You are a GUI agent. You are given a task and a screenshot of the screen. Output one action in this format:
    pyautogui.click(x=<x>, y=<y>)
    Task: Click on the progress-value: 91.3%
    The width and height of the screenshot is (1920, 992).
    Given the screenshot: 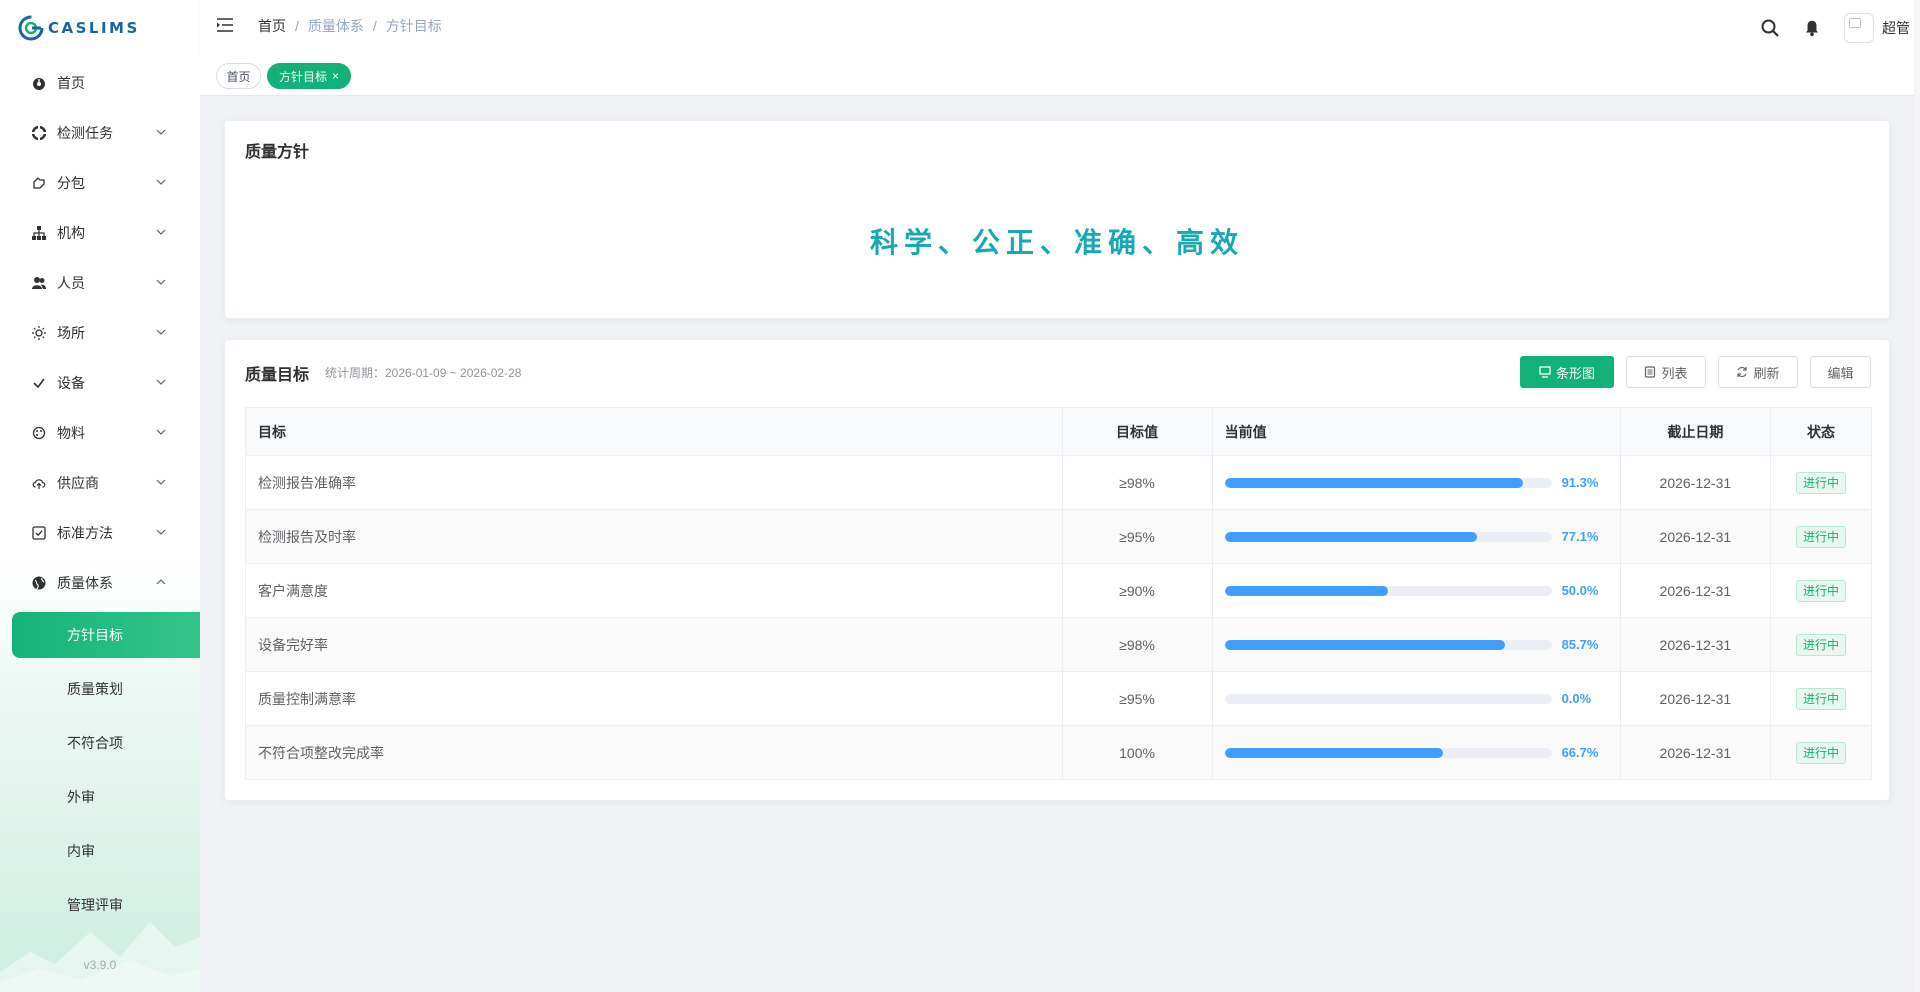 What is the action you would take?
    pyautogui.click(x=1580, y=482)
    